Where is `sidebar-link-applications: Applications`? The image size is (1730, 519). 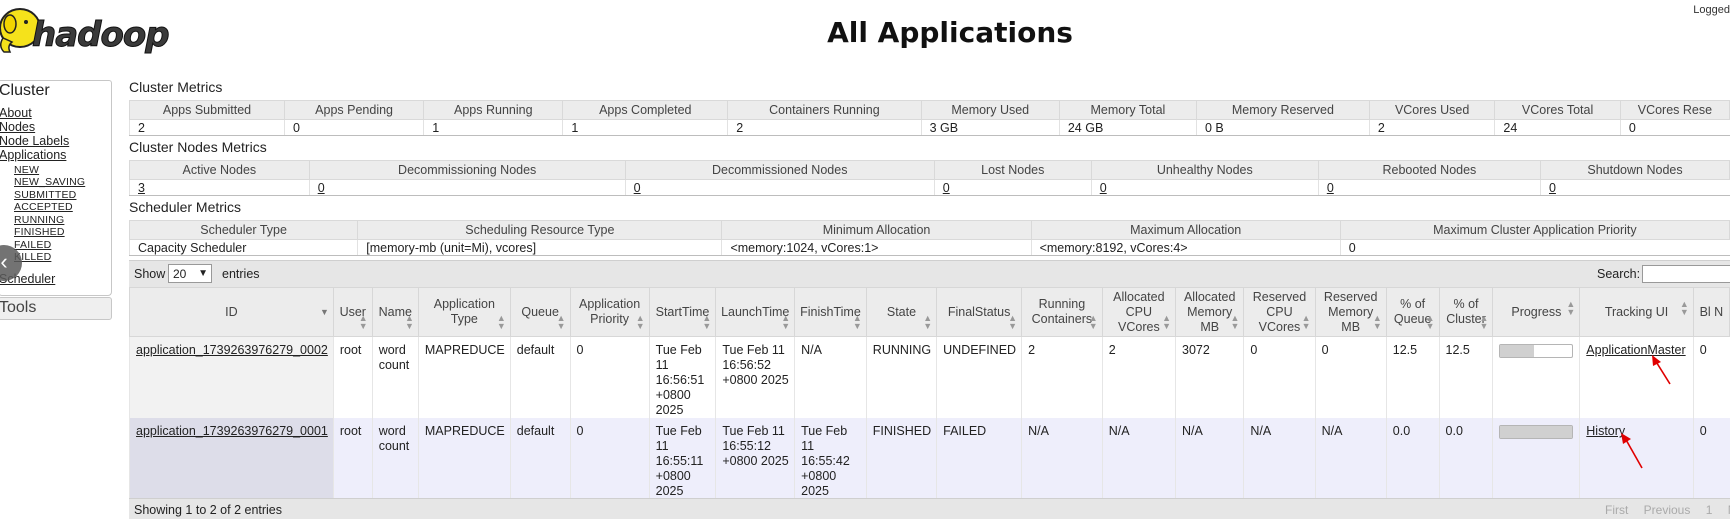 sidebar-link-applications: Applications is located at coordinates (33, 155).